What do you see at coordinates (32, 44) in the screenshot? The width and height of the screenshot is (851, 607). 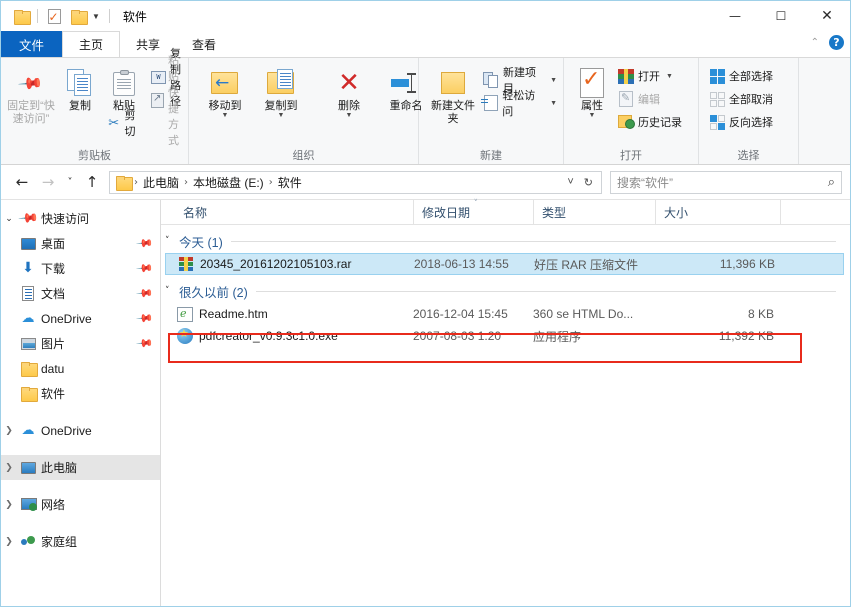 I see `tab-file: 文件` at bounding box center [32, 44].